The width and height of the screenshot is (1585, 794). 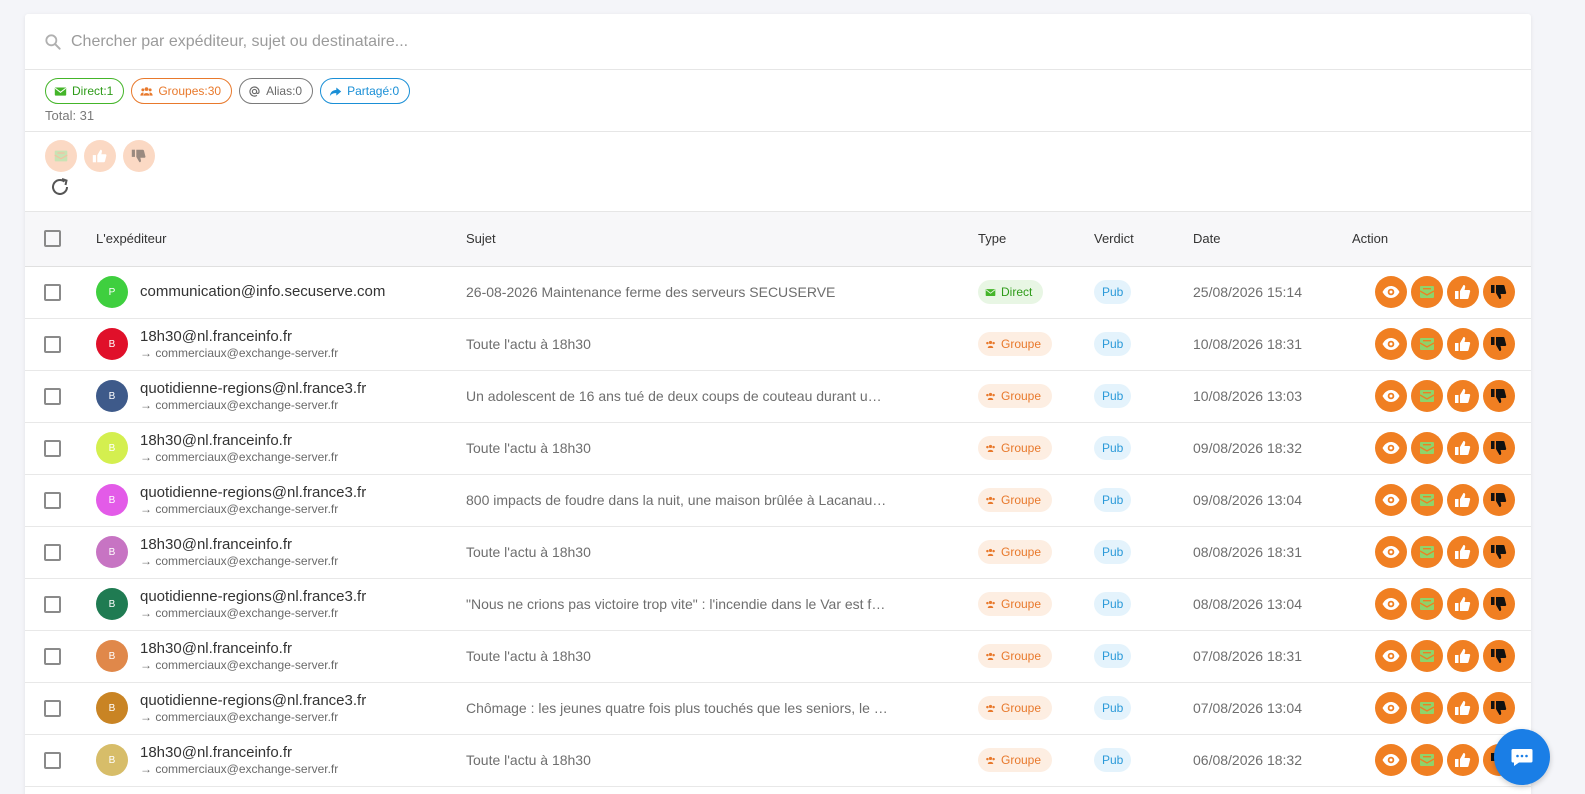 I want to click on bulk-thumbs-down-button, so click(x=139, y=156).